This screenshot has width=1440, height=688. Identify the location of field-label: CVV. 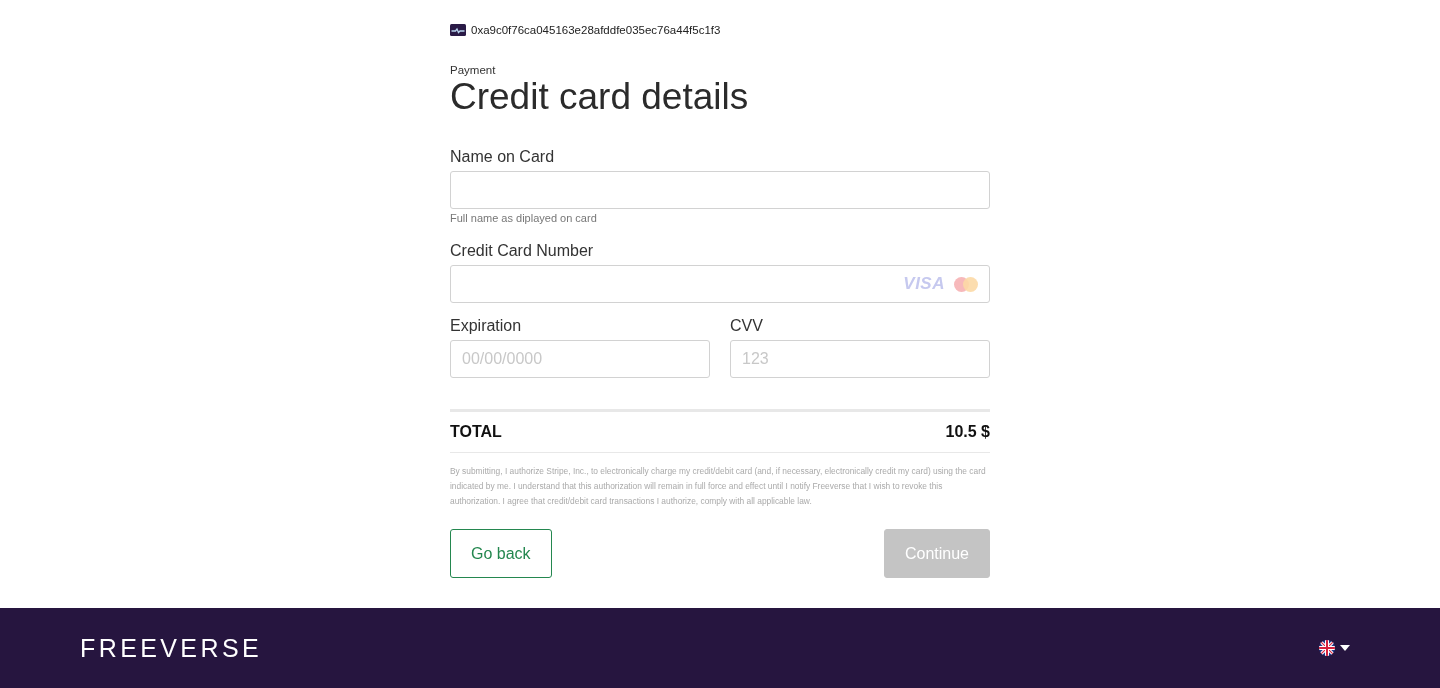
(746, 326).